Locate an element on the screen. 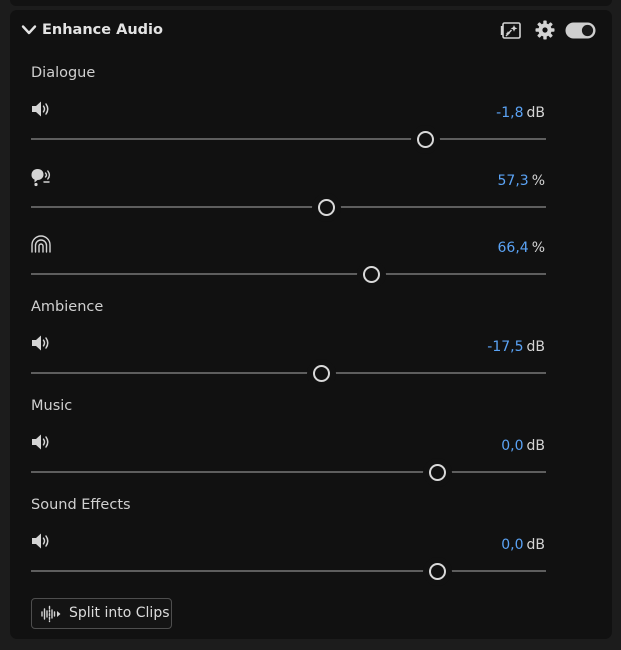  chevron-down-icon is located at coordinates (29, 30).